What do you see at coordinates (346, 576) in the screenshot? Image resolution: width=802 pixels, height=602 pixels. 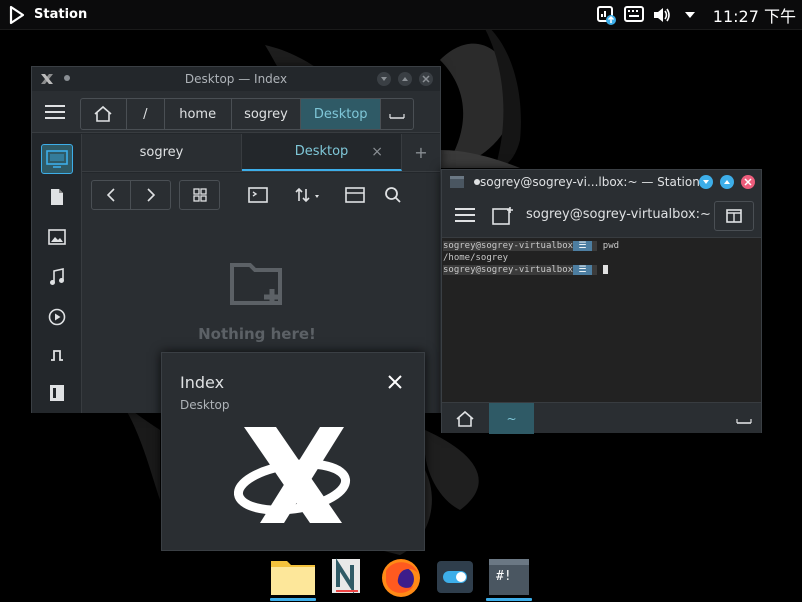 I see `notes-icon` at bounding box center [346, 576].